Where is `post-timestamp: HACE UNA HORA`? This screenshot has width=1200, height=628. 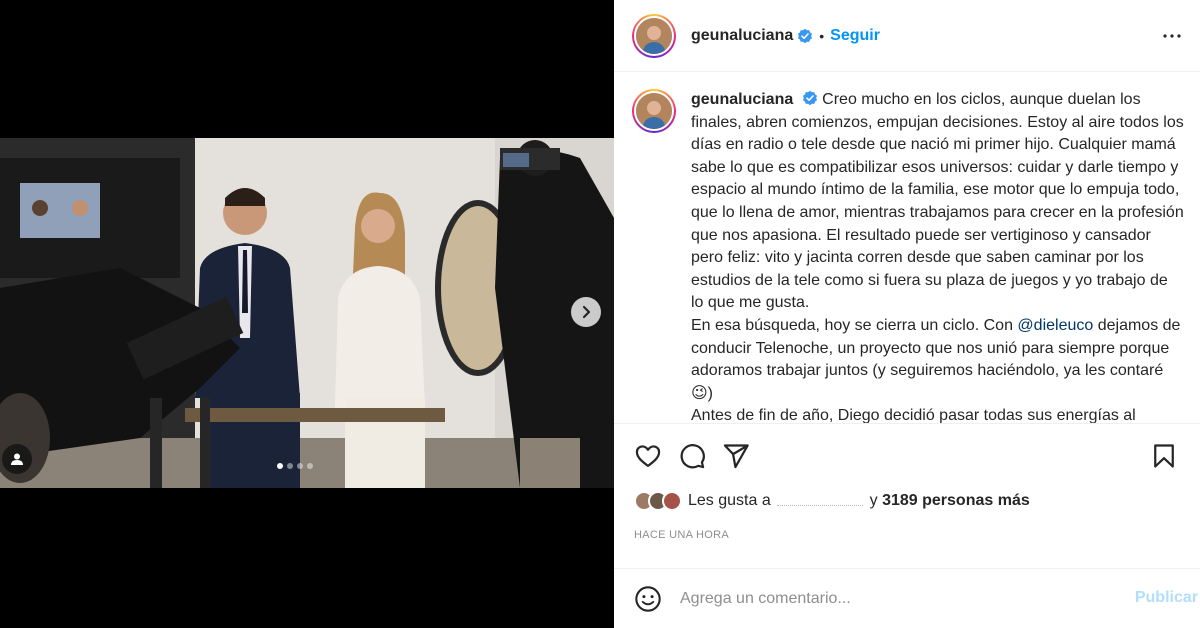
post-timestamp: HACE UNA HORA is located at coordinates (681, 535).